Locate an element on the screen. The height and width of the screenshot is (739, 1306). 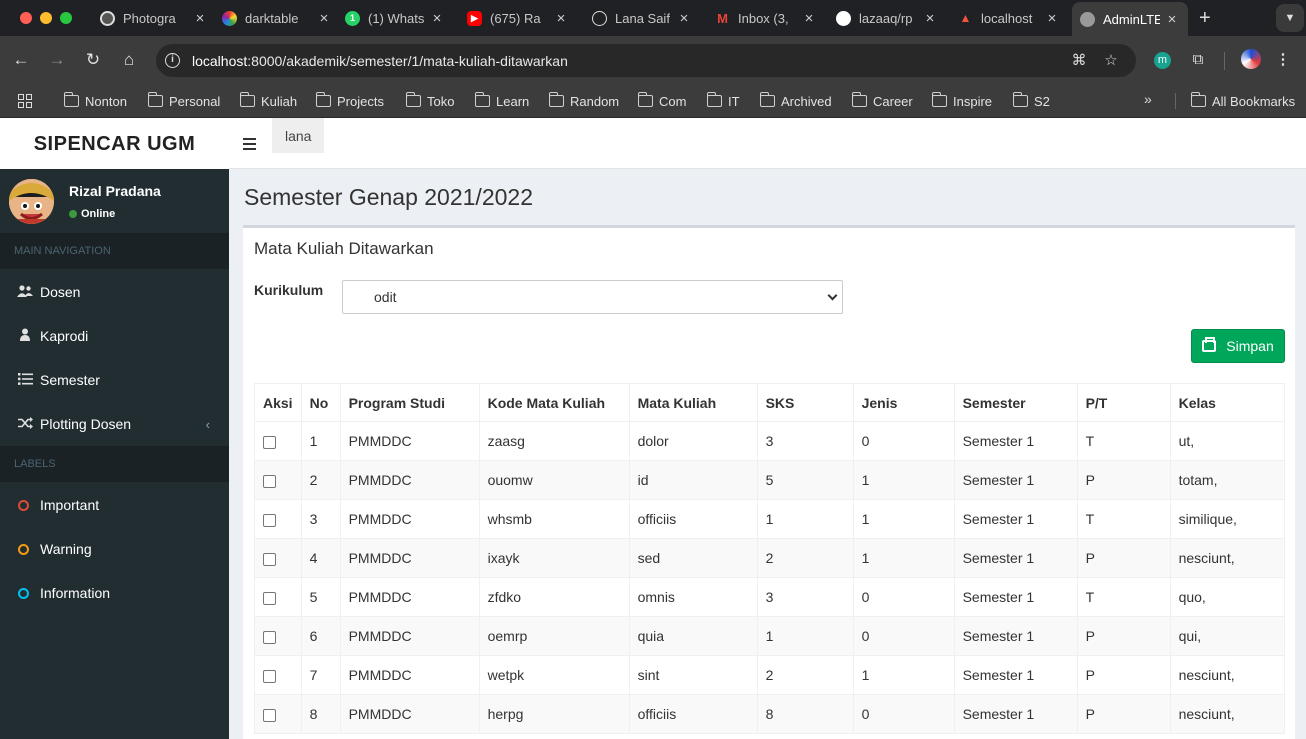
translate-icon: ⌘ is located at coordinates (1079, 61).